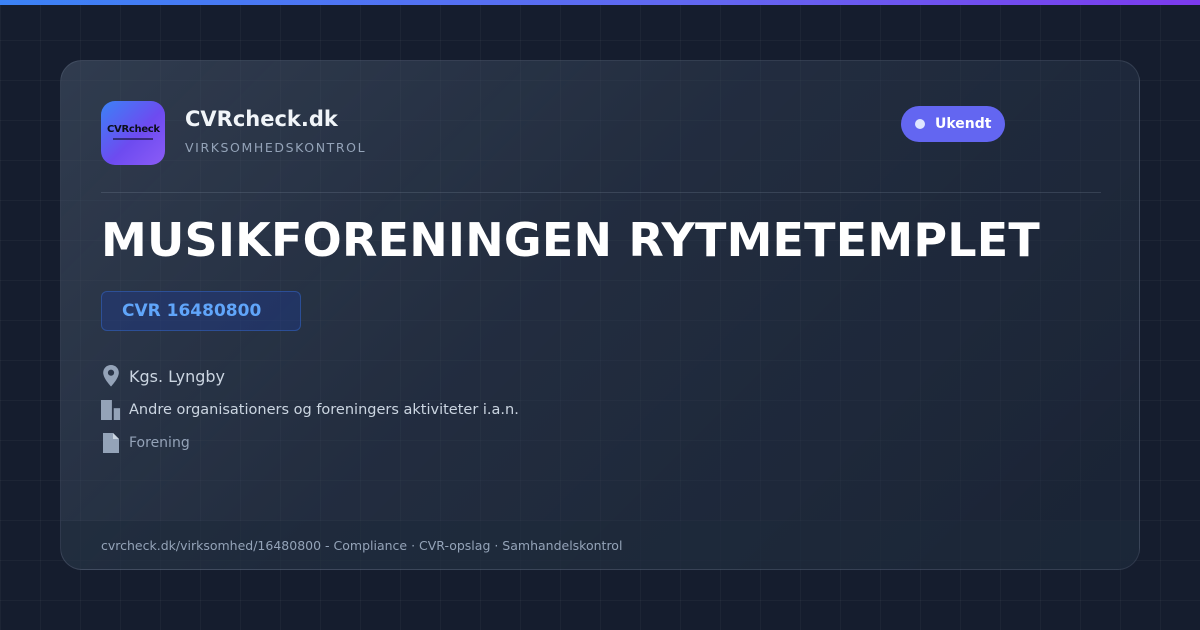 The width and height of the screenshot is (1200, 630). I want to click on company-name: MUSIKFORENINGEN RYTMETEMPLET, so click(570, 240).